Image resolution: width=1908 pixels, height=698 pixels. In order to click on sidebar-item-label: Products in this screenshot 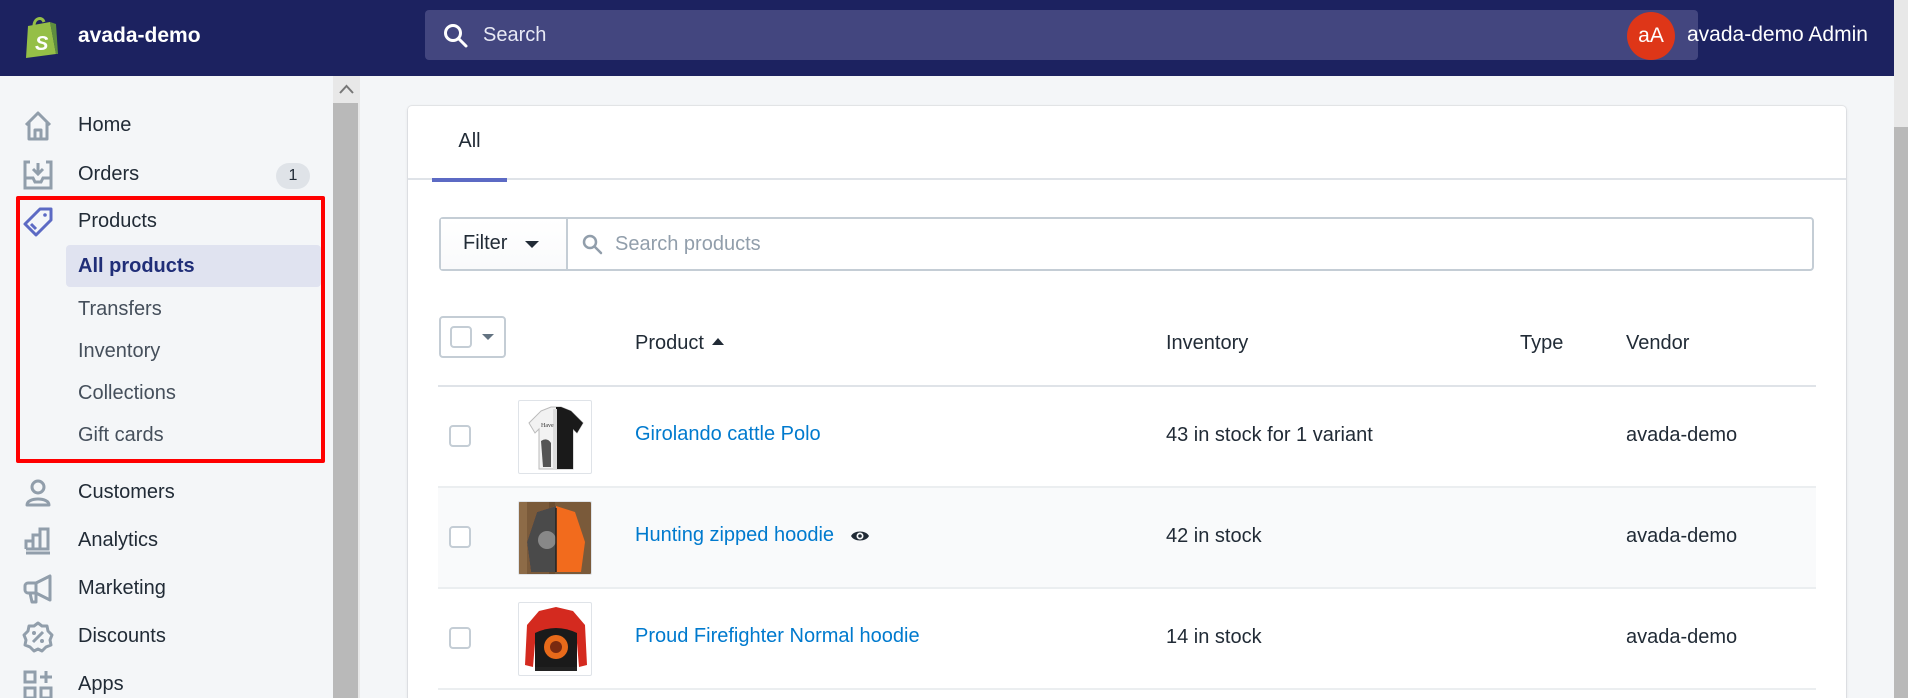, I will do `click(117, 221)`.